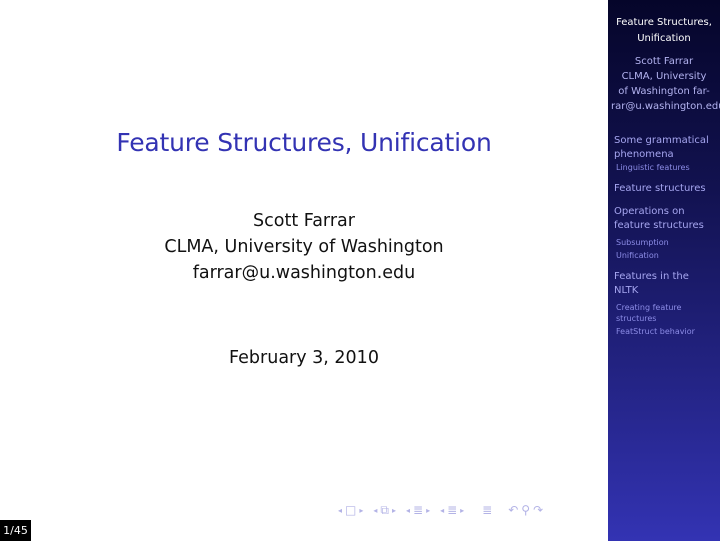 Image resolution: width=720 pixels, height=541 pixels. Describe the element at coordinates (667, 148) in the screenshot. I see `sidebar-section-grammatical-phenomena: Some grammatical phenomena` at that location.